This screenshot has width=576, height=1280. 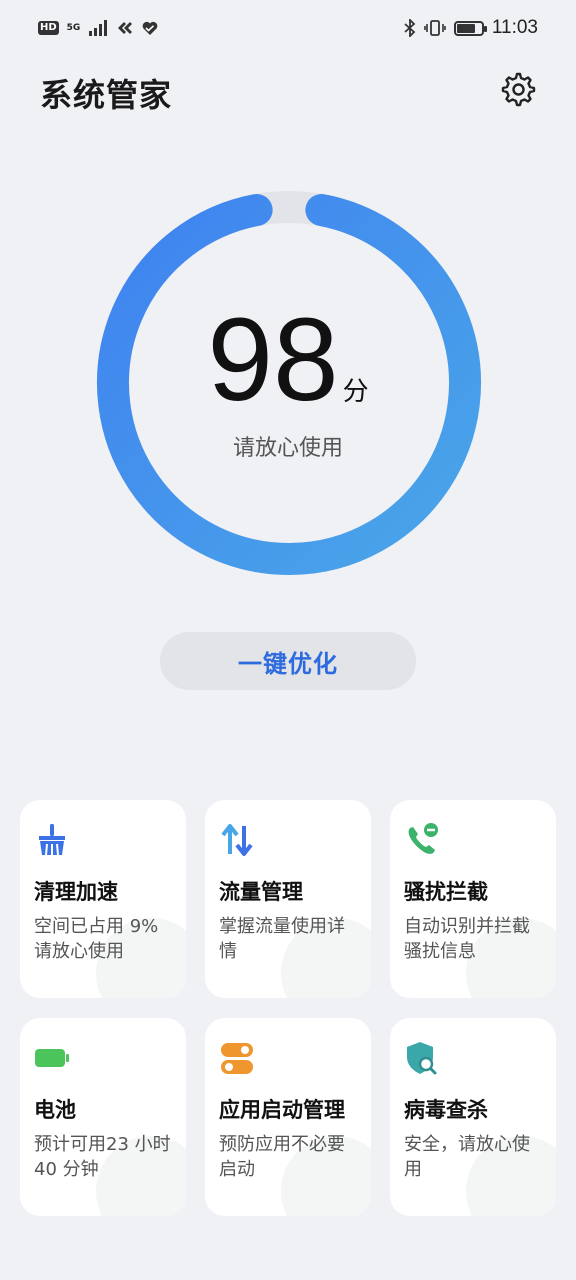 I want to click on card-traffic: 流量管理 掌握流量使用详情, so click(x=288, y=899).